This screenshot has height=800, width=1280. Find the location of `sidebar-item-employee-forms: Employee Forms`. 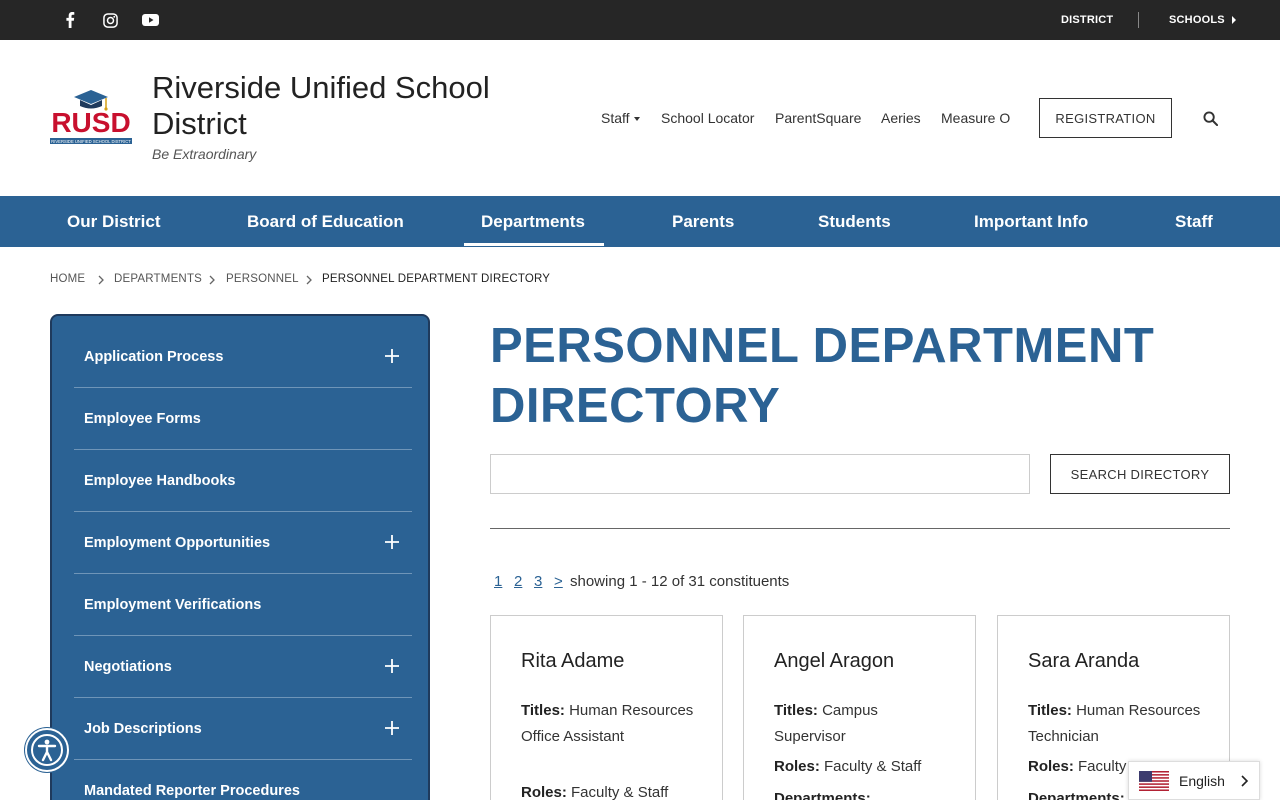

sidebar-item-employee-forms: Employee Forms is located at coordinates (243, 419).